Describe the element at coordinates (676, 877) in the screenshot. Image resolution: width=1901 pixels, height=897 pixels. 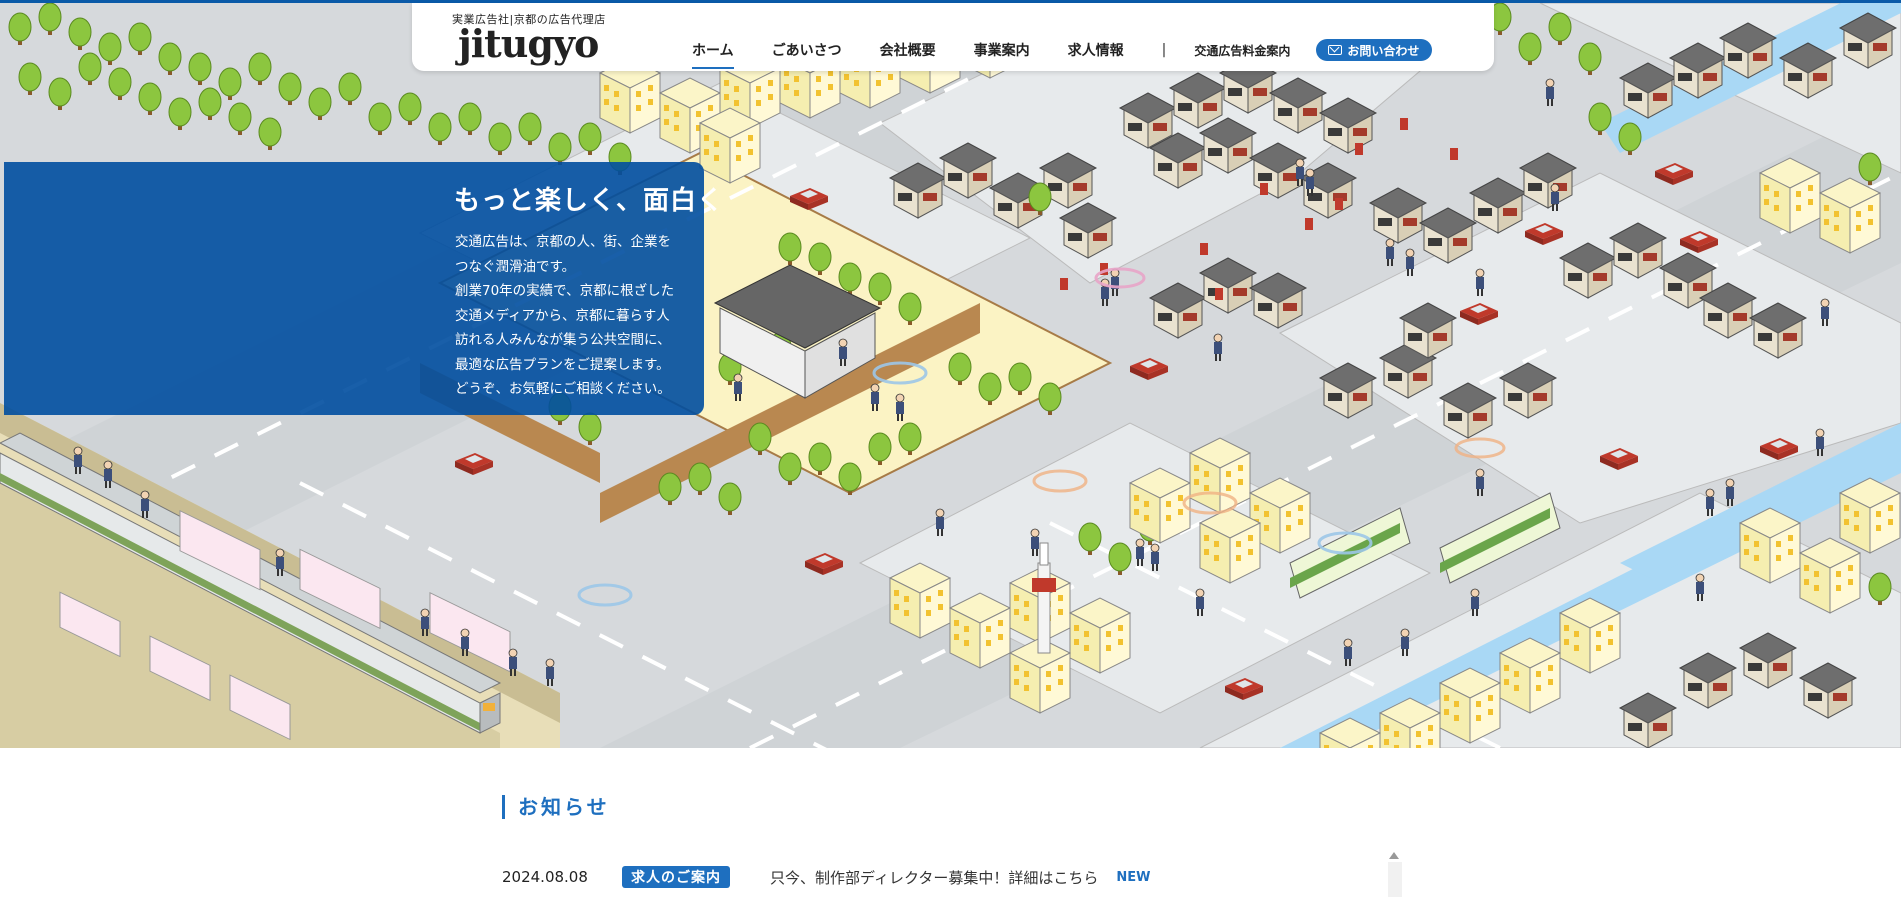
I see `news-category-badge: 求人のご案内` at that location.